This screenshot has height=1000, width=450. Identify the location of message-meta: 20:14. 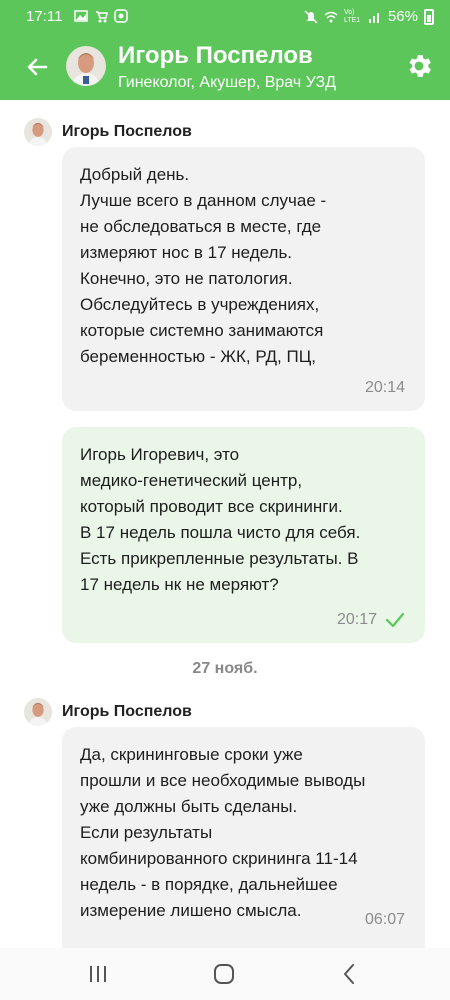
(385, 388).